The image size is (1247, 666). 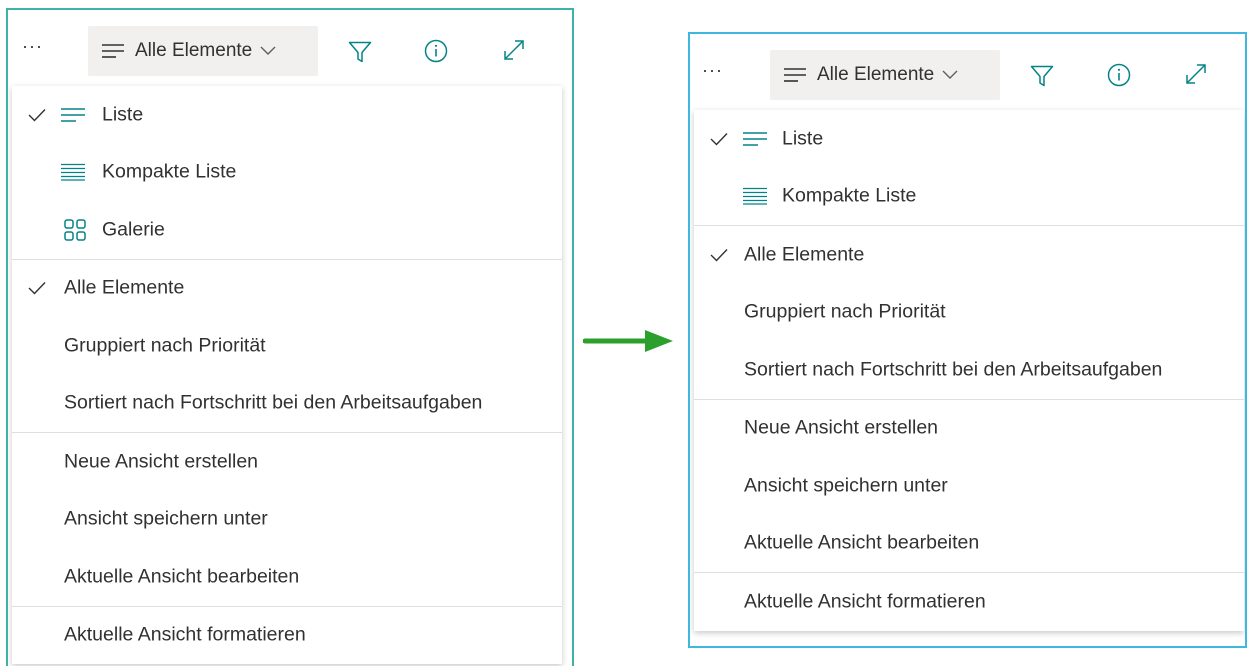 I want to click on menu-item-label: Galerie, so click(x=133, y=229).